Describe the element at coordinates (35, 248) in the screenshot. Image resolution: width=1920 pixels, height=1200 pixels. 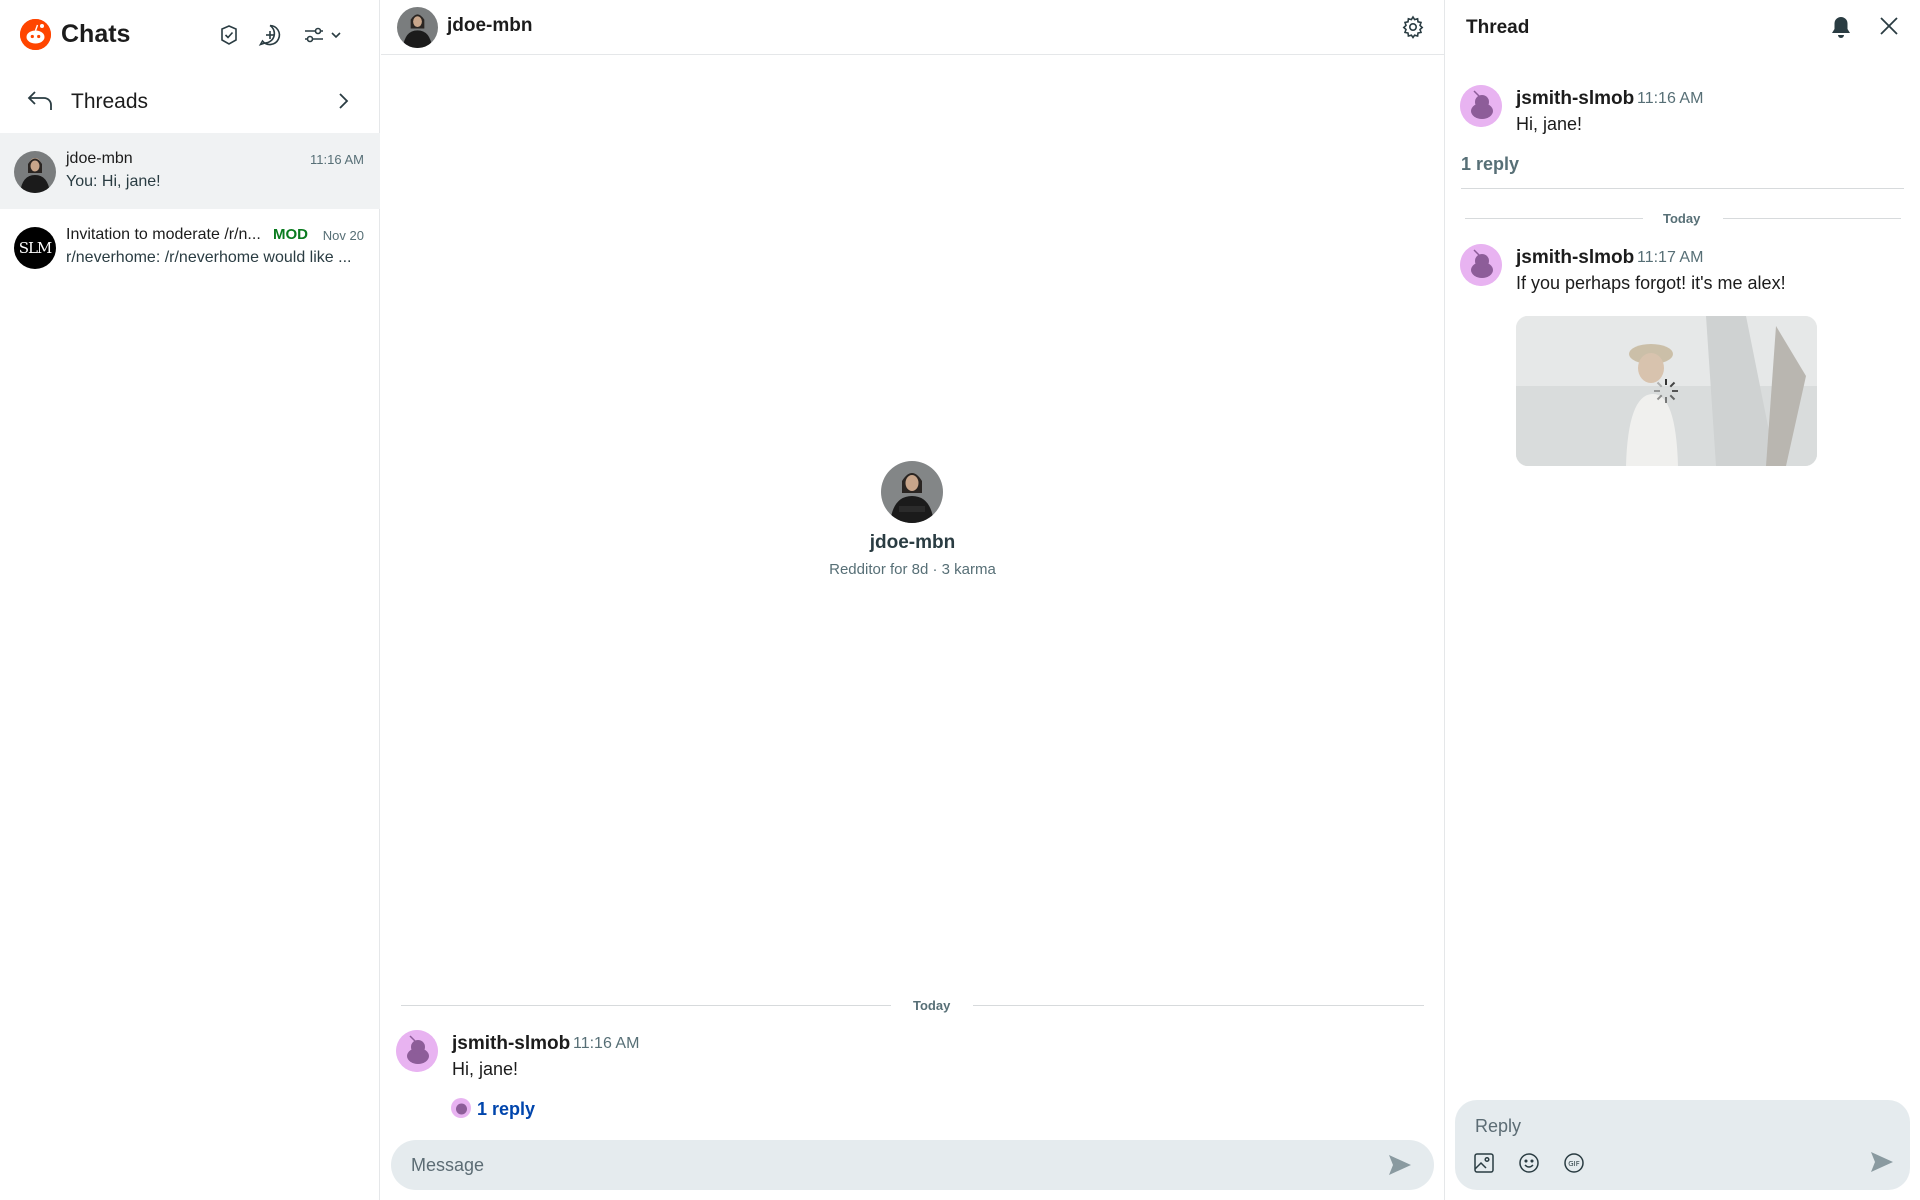
I see `avatar: SLM` at that location.